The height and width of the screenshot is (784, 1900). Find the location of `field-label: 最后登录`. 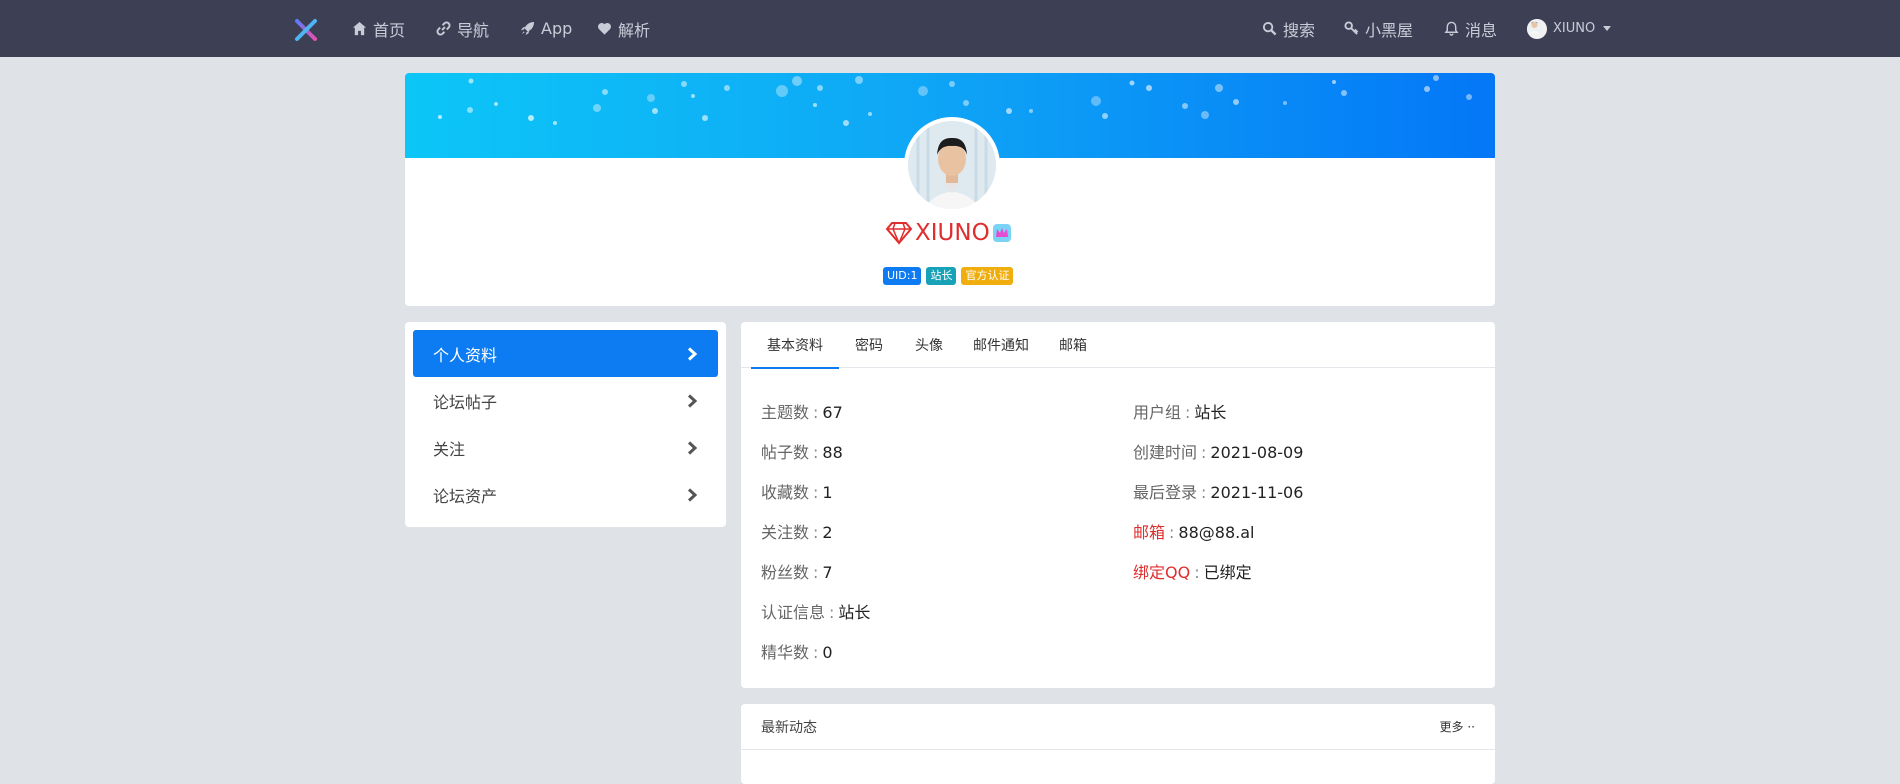

field-label: 最后登录 is located at coordinates (1165, 492).